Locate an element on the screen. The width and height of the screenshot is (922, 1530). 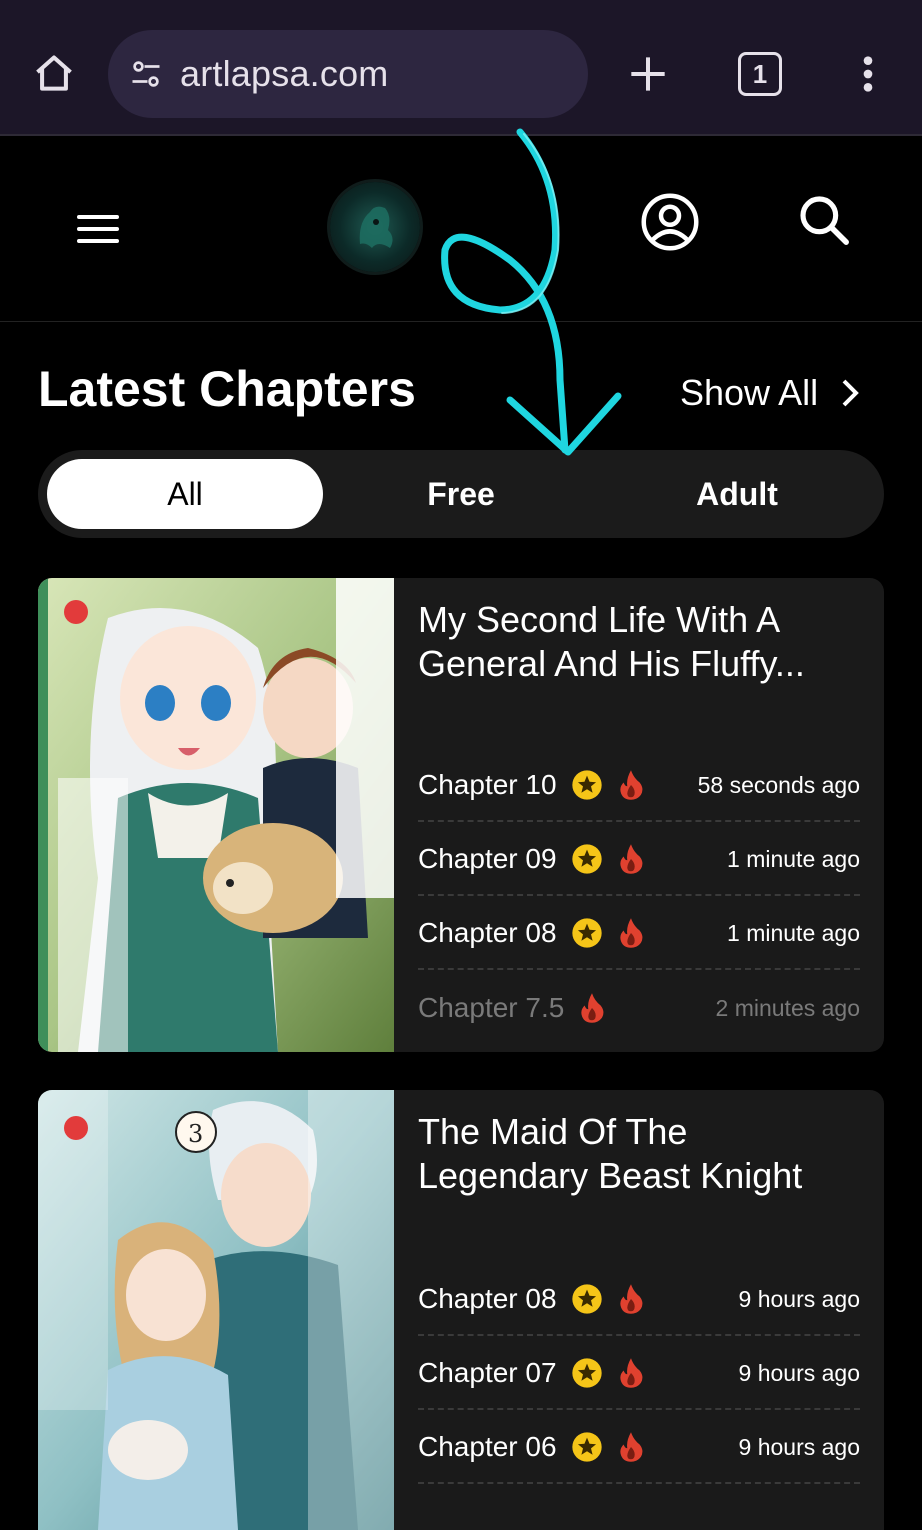
home-button is located at coordinates (54, 74).